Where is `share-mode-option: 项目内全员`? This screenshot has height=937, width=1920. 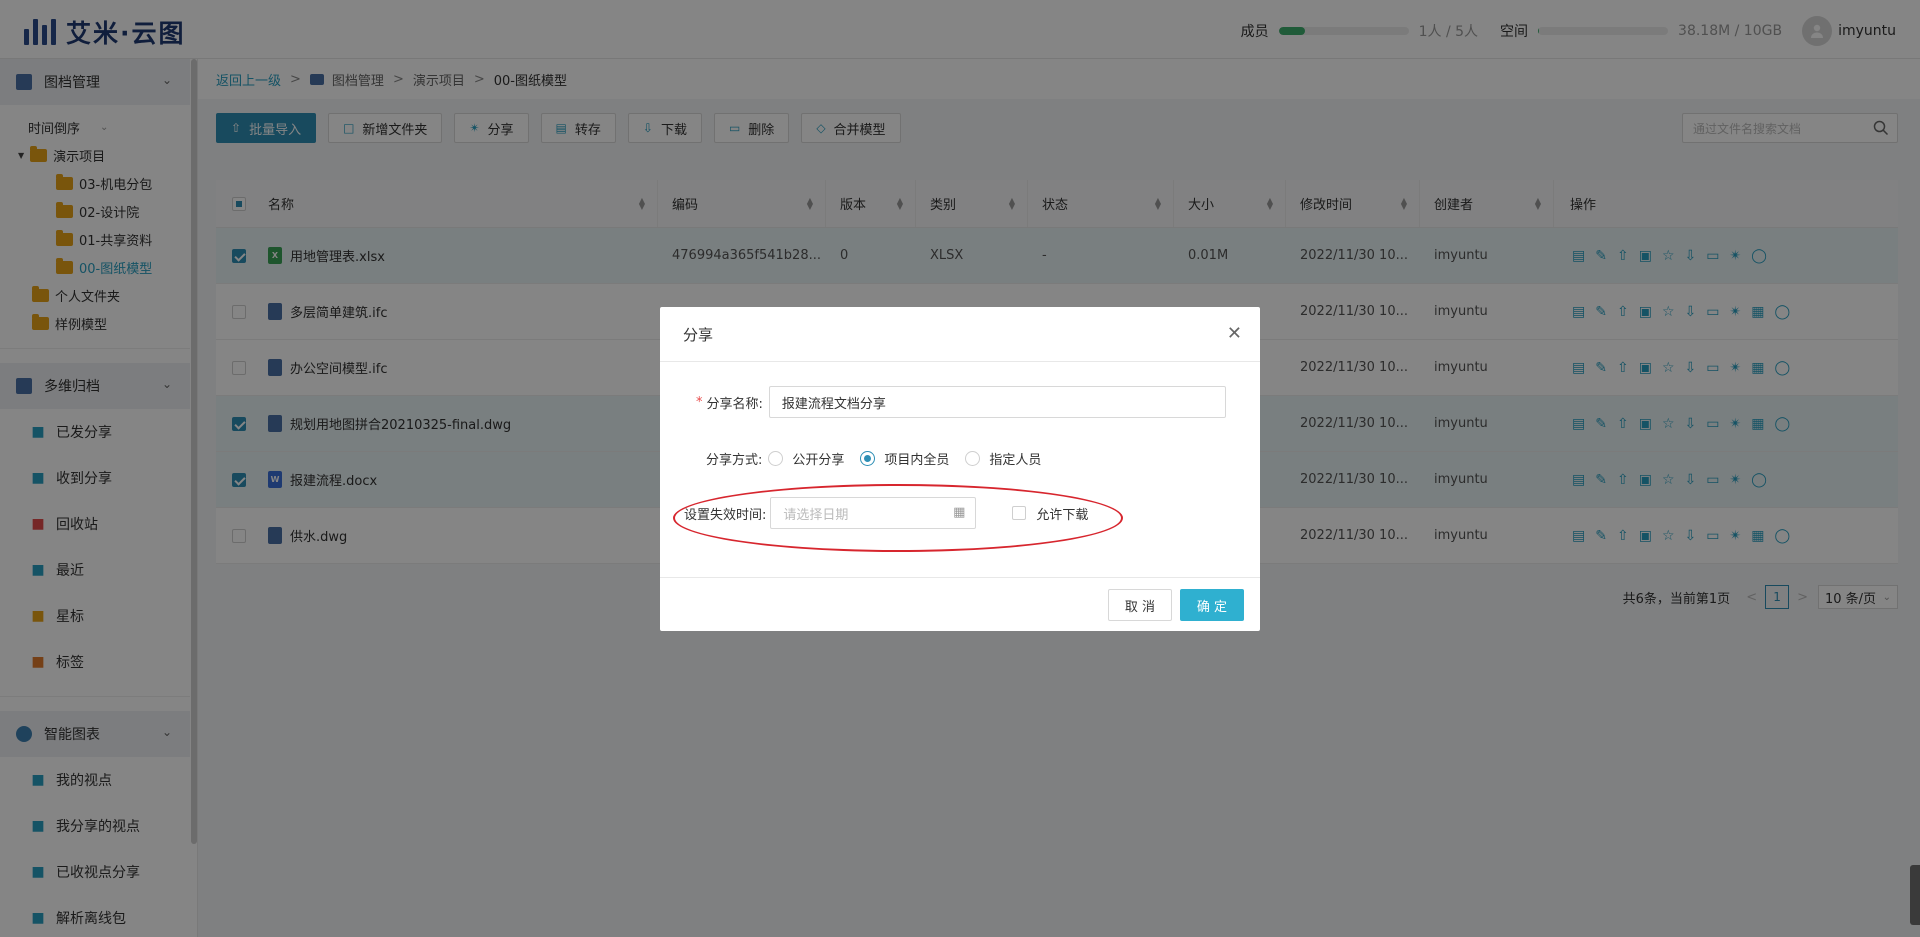
share-mode-option: 项目内全员 is located at coordinates (904, 458).